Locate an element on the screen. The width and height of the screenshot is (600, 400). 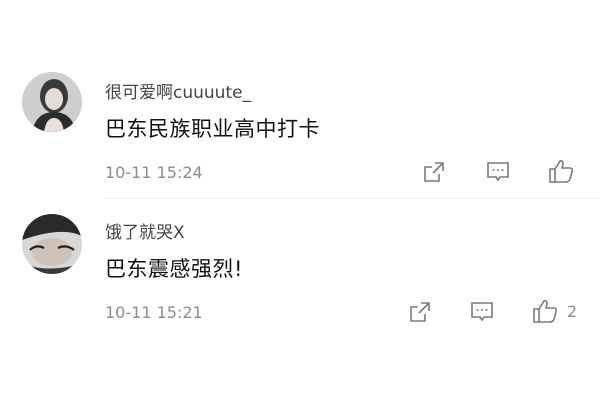
reply-button is located at coordinates (482, 312).